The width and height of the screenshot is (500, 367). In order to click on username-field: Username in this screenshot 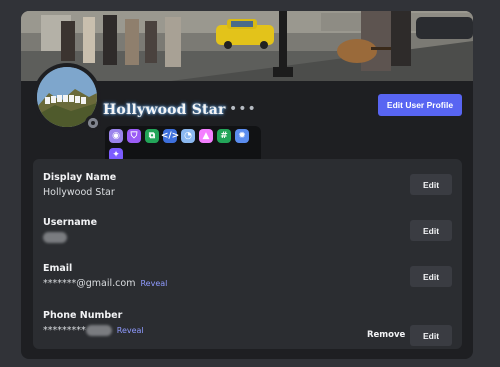, I will do `click(70, 230)`.